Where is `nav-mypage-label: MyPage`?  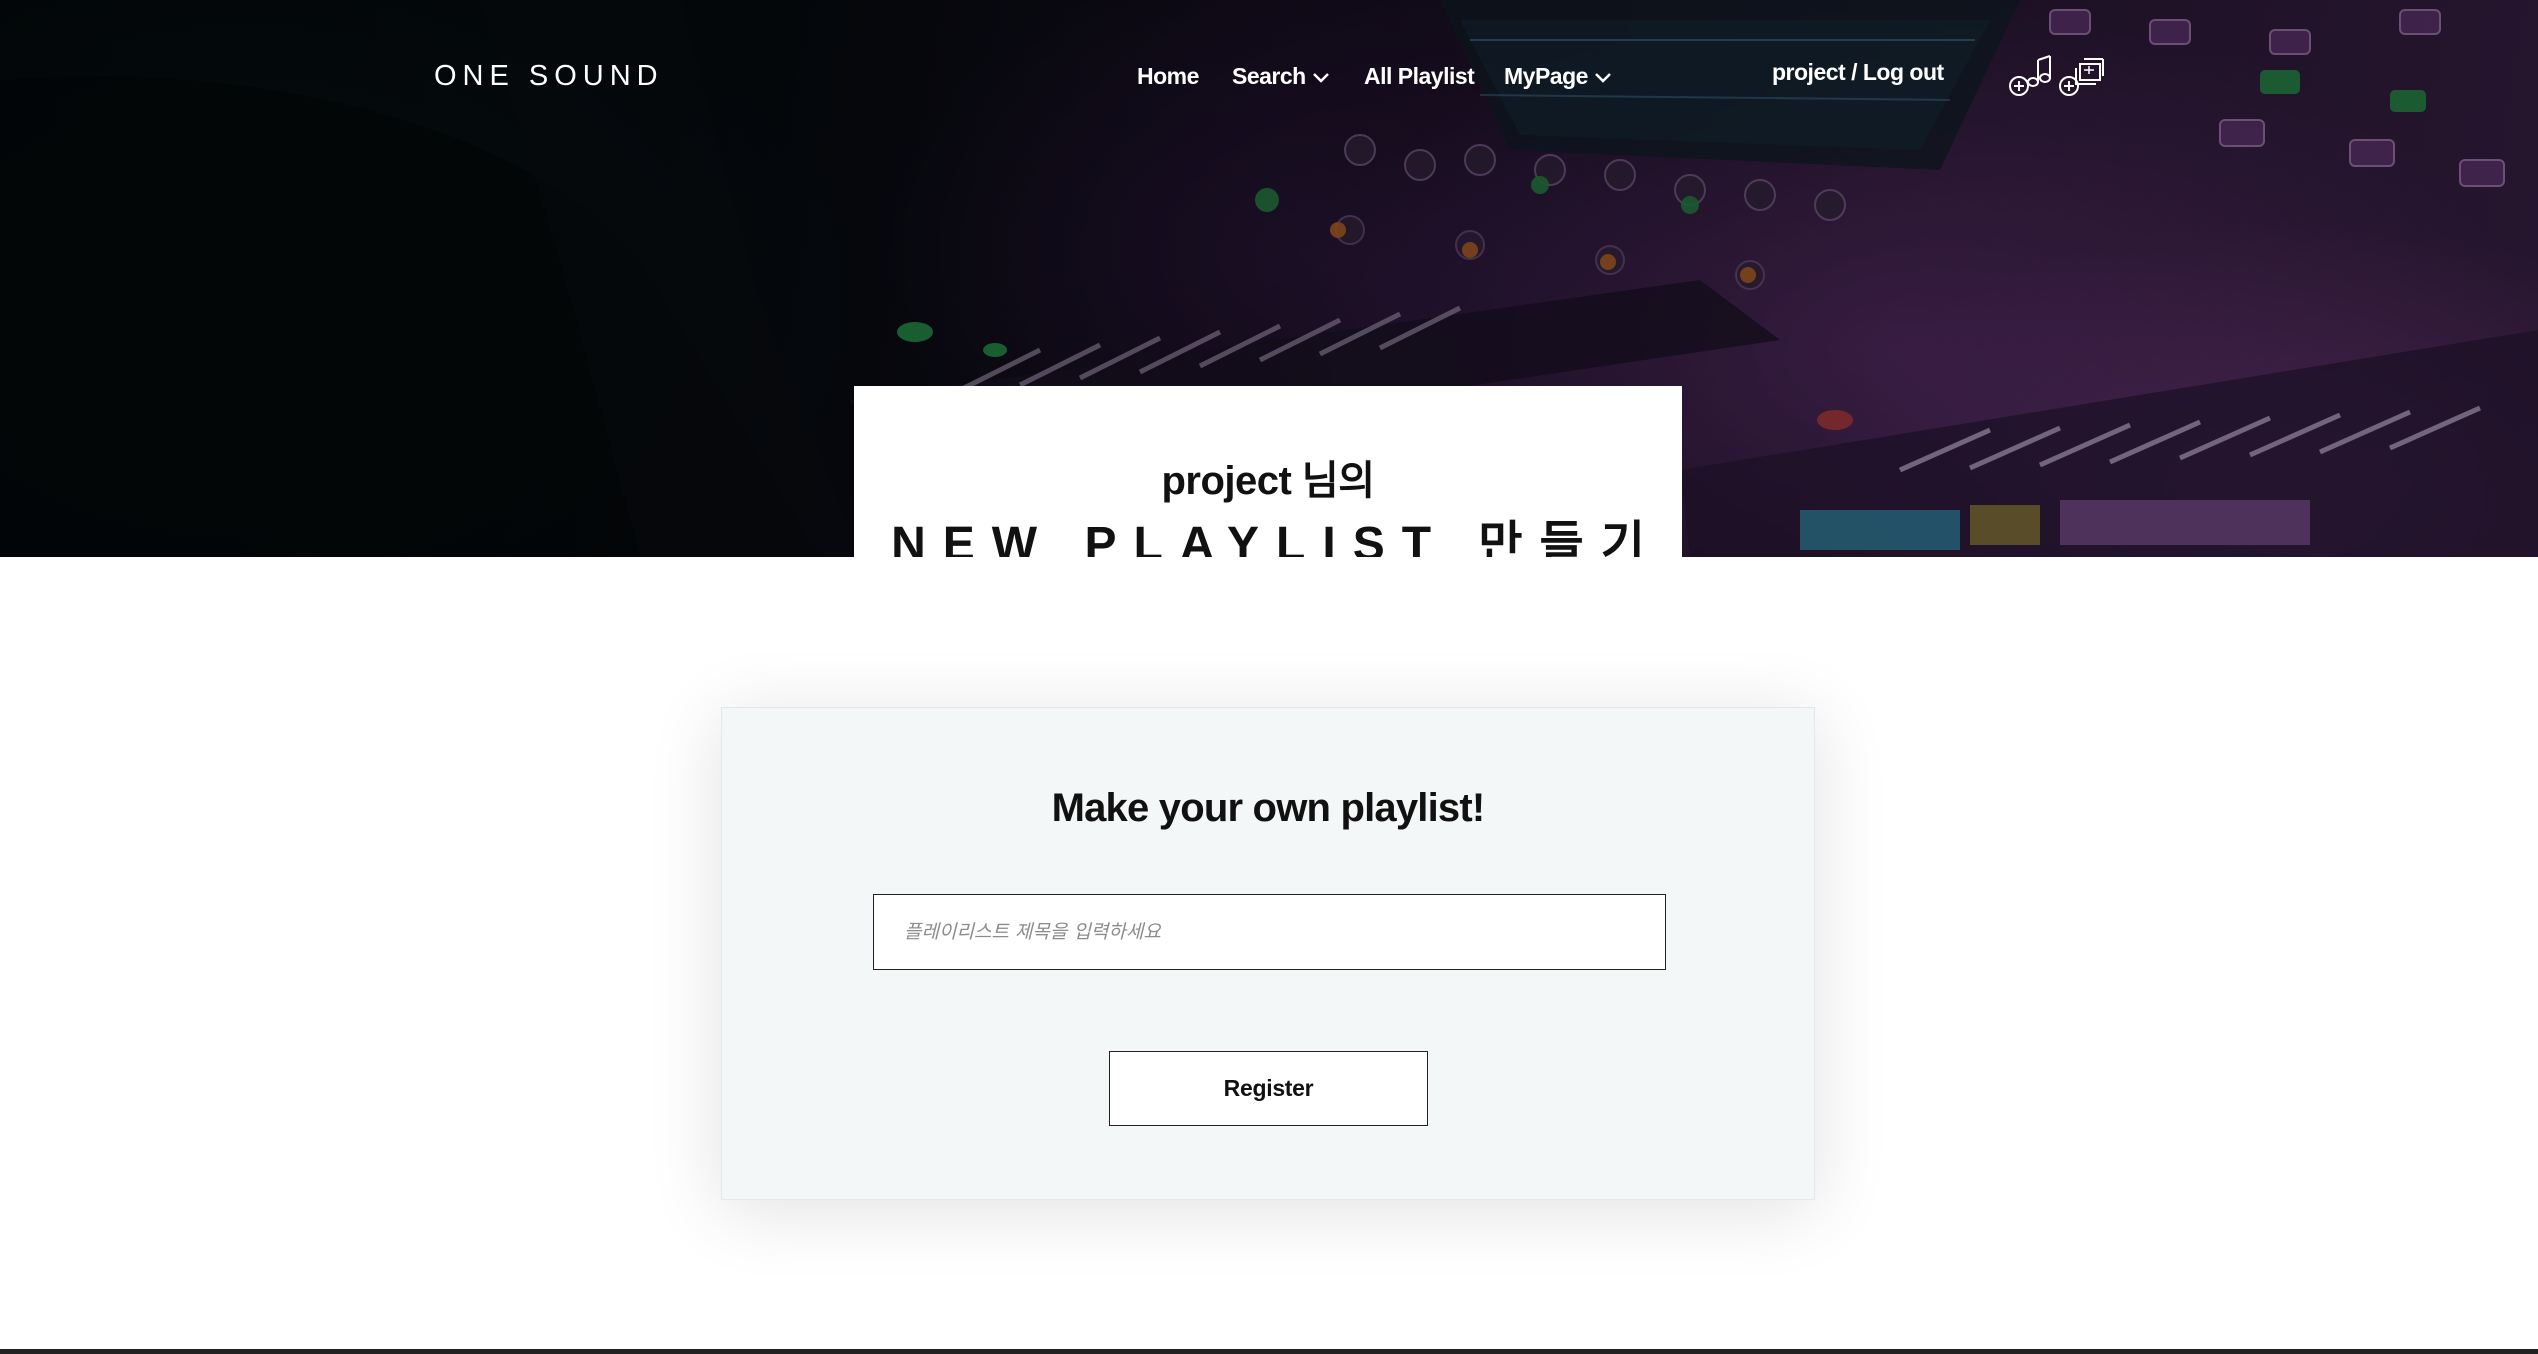 nav-mypage-label: MyPage is located at coordinates (1546, 76).